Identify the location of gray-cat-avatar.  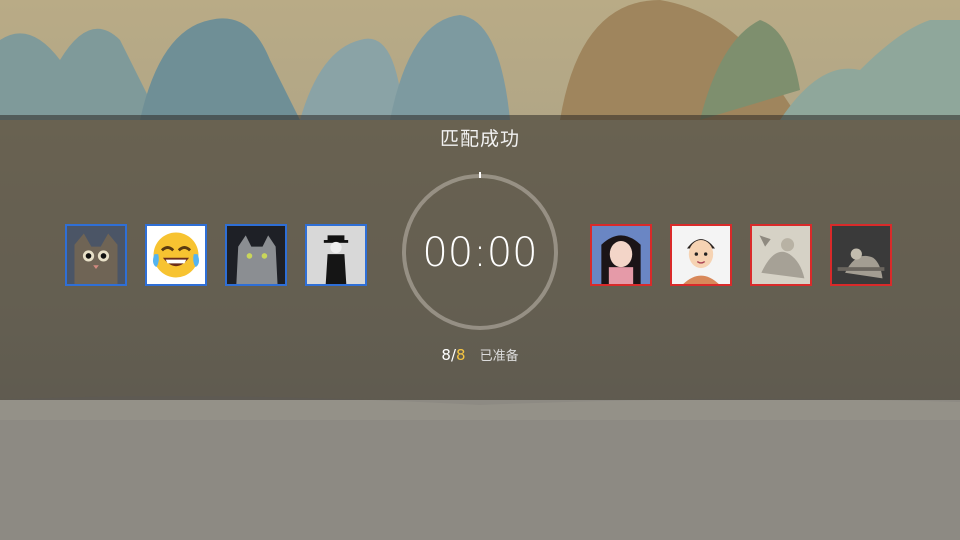
(256, 255).